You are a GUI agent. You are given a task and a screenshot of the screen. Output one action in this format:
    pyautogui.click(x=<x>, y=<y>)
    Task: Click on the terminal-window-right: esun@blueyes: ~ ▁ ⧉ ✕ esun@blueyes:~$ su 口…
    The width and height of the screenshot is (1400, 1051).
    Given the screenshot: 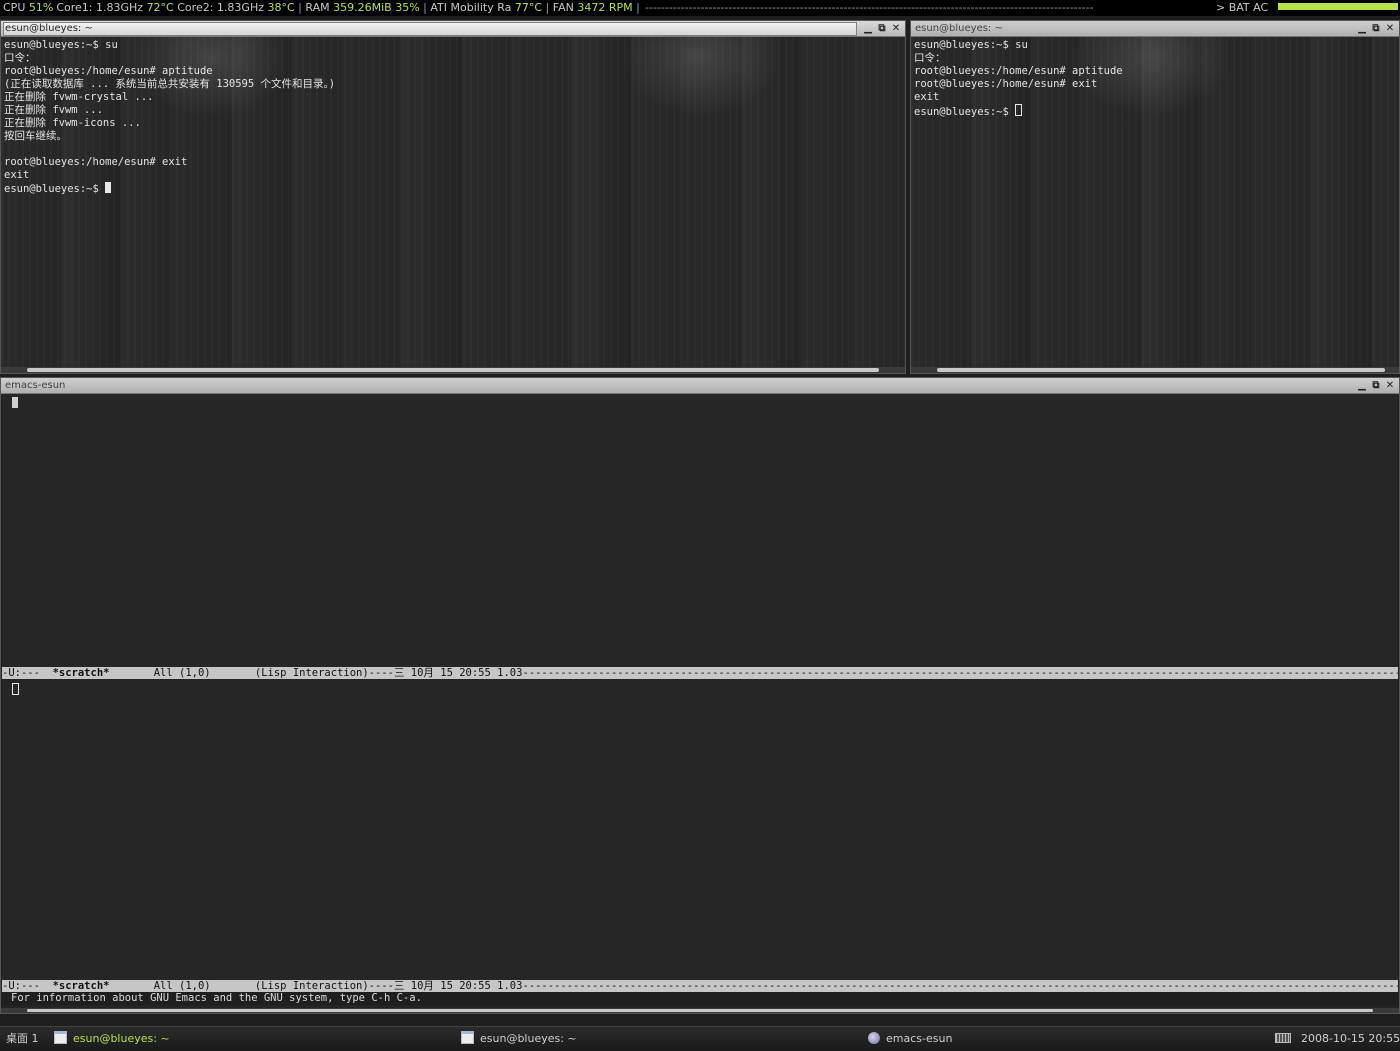 What is the action you would take?
    pyautogui.click(x=1155, y=197)
    